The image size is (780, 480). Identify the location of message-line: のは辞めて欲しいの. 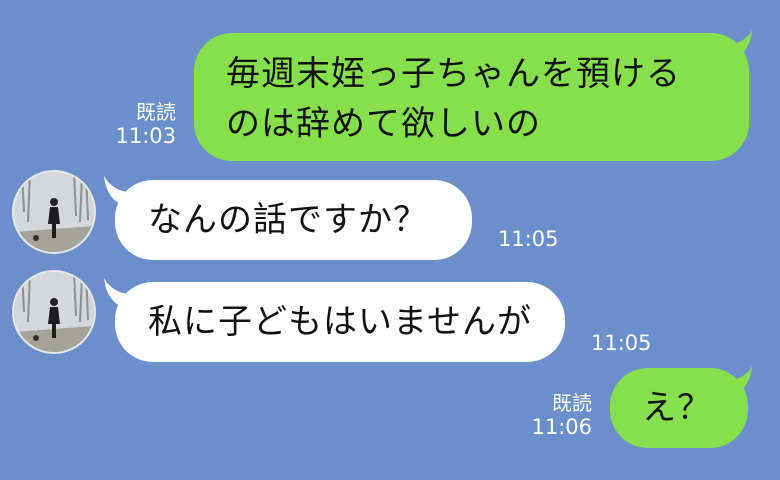
(383, 124).